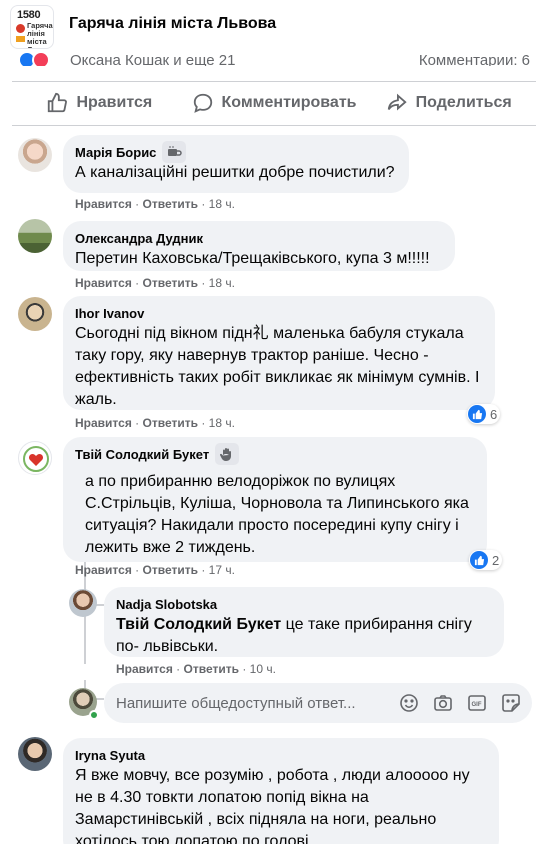  Describe the element at coordinates (261, 703) in the screenshot. I see `reply-input` at that location.